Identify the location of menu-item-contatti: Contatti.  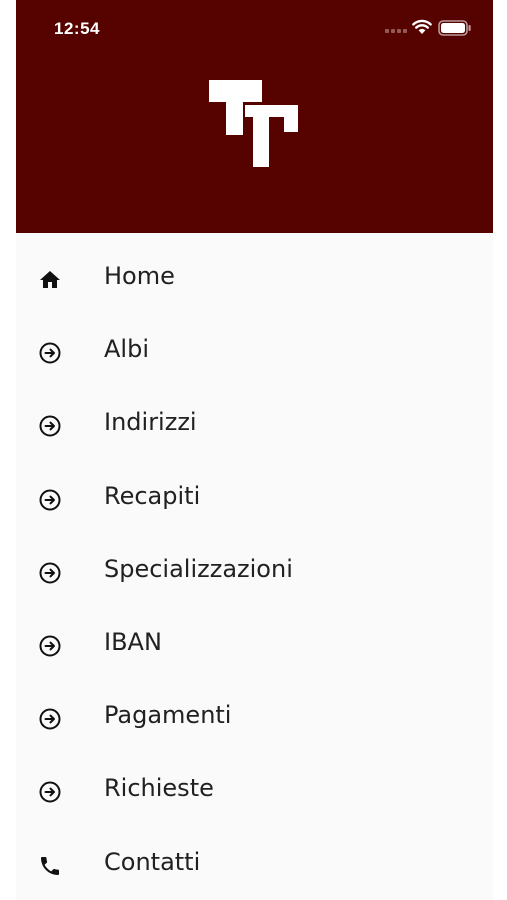
(254, 865).